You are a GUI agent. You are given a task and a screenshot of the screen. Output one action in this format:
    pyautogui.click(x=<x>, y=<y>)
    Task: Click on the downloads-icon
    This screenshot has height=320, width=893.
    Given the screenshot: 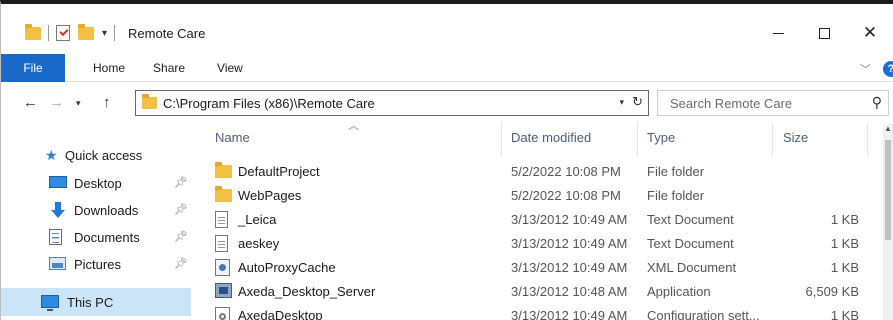 What is the action you would take?
    pyautogui.click(x=58, y=210)
    